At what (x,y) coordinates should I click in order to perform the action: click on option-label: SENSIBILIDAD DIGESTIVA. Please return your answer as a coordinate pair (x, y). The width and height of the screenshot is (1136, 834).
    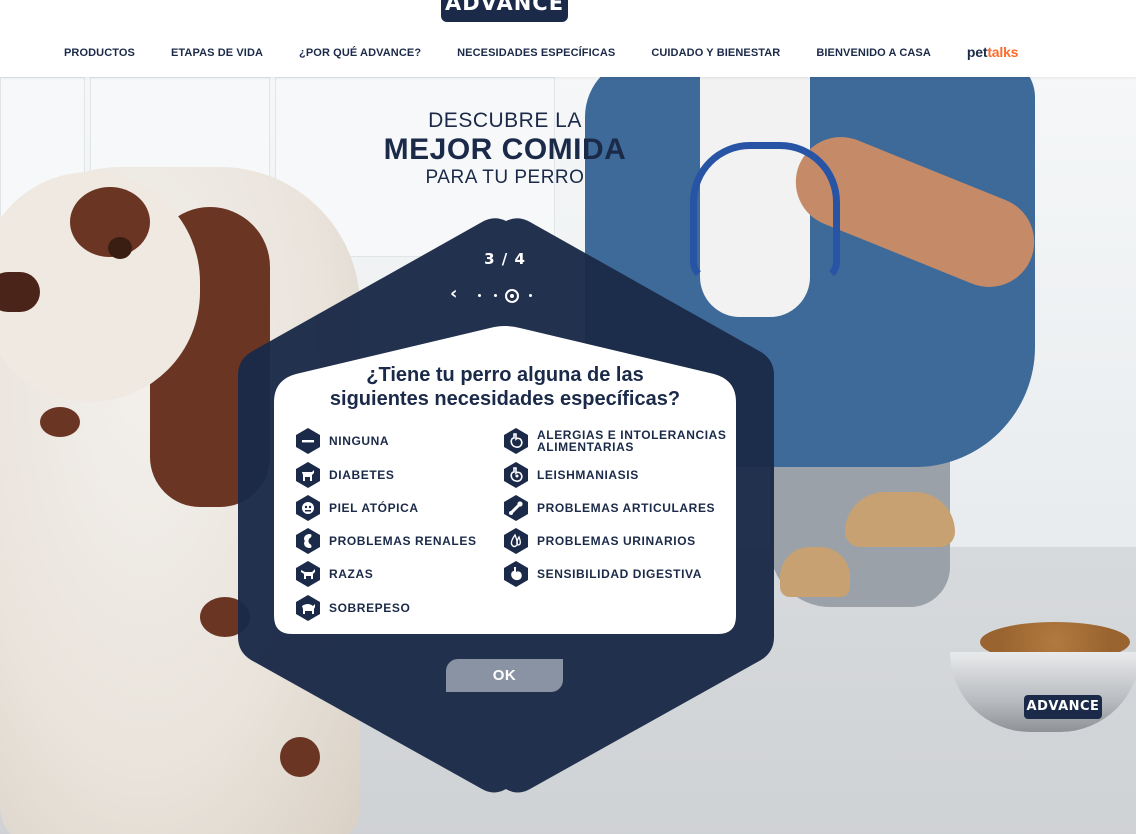
    Looking at the image, I should click on (619, 574).